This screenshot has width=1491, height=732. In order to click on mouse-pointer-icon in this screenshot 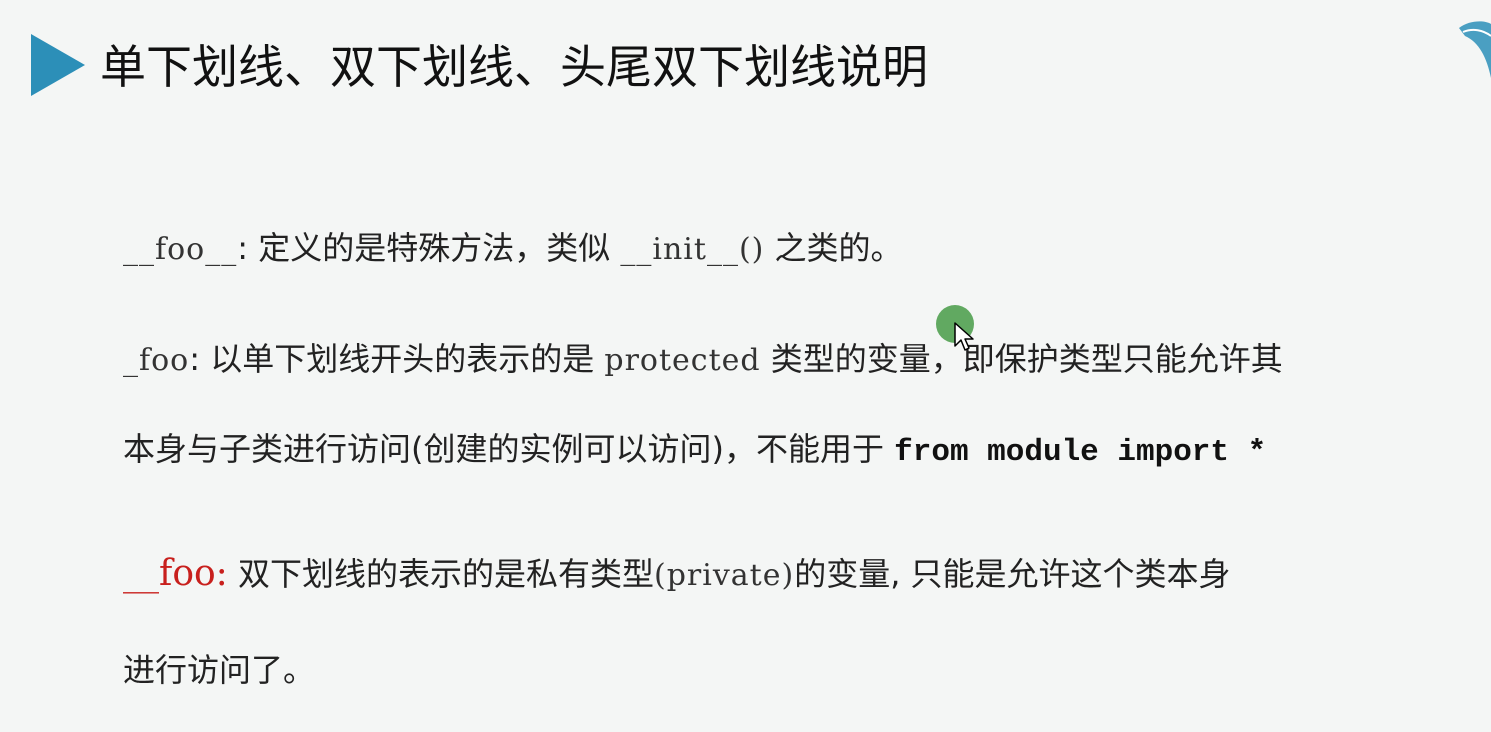, I will do `click(964, 336)`.